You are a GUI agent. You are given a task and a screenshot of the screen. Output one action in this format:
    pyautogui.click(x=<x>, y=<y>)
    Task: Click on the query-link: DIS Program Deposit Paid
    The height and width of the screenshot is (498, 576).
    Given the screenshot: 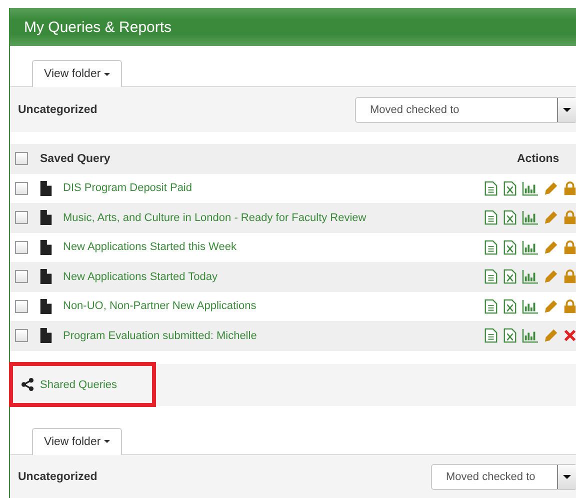 What is the action you would take?
    pyautogui.click(x=273, y=188)
    